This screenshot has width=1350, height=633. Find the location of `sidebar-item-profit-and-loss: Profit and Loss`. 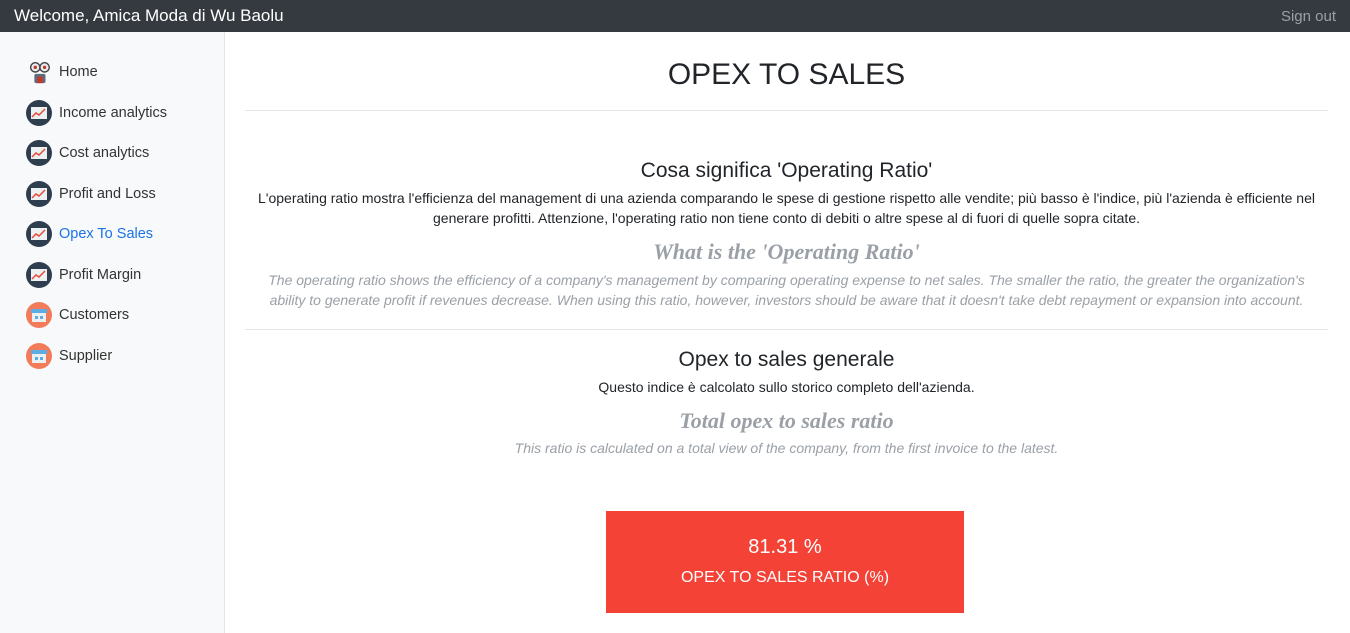

sidebar-item-profit-and-loss: Profit and Loss is located at coordinates (112, 194).